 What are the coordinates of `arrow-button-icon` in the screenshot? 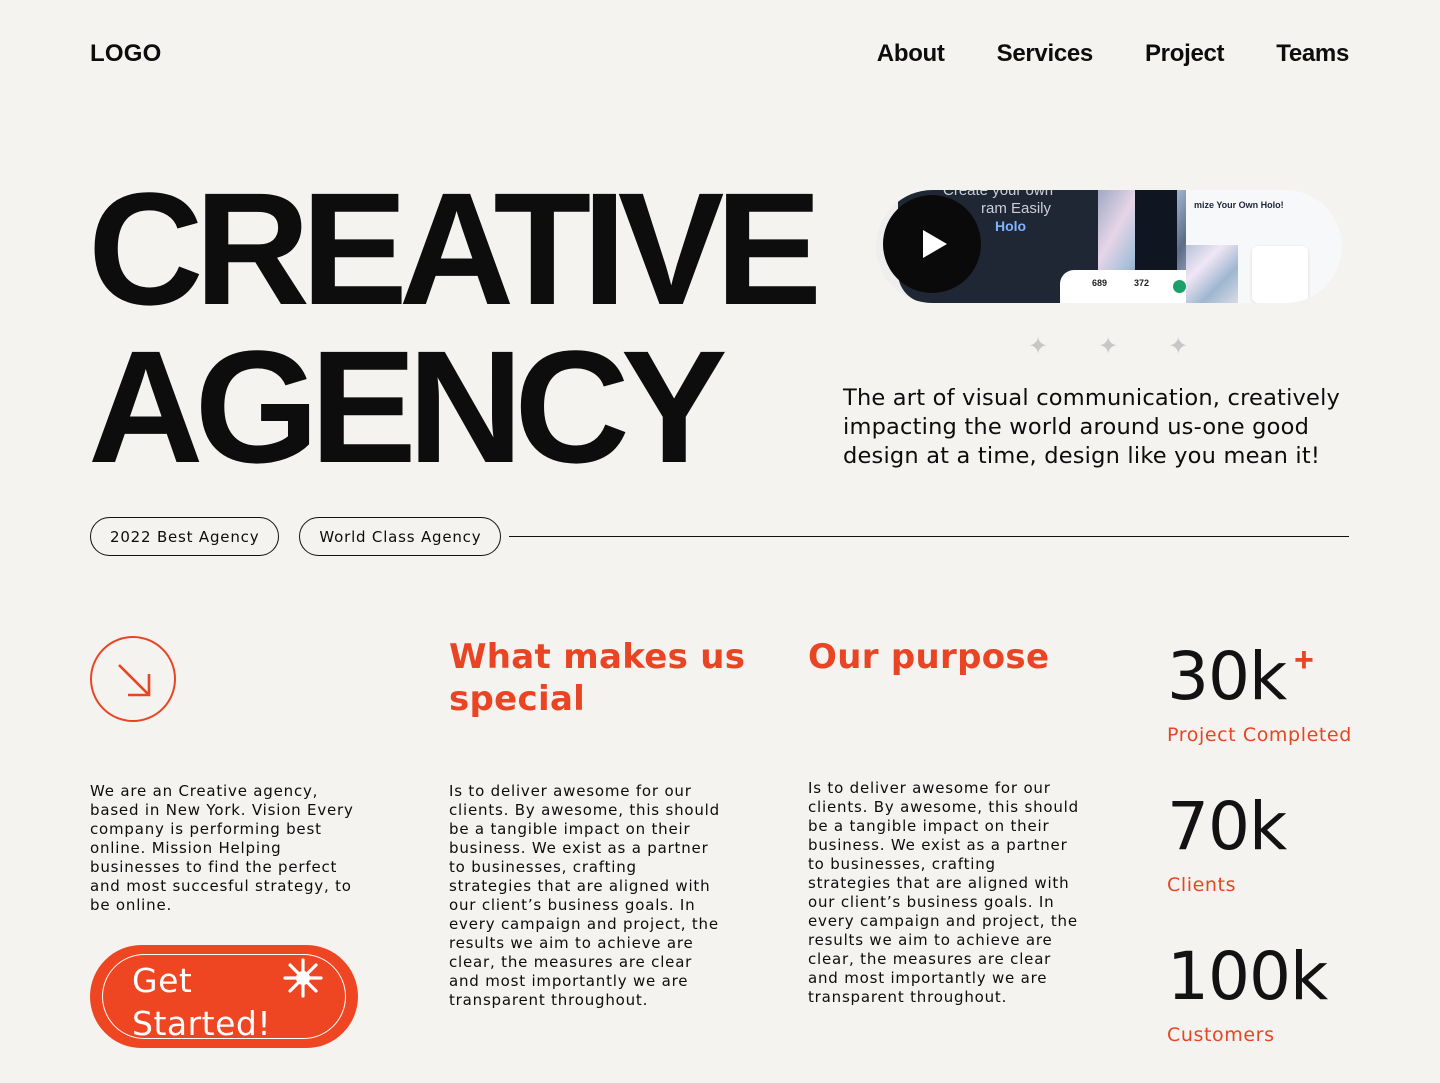 It's located at (1179, 286).